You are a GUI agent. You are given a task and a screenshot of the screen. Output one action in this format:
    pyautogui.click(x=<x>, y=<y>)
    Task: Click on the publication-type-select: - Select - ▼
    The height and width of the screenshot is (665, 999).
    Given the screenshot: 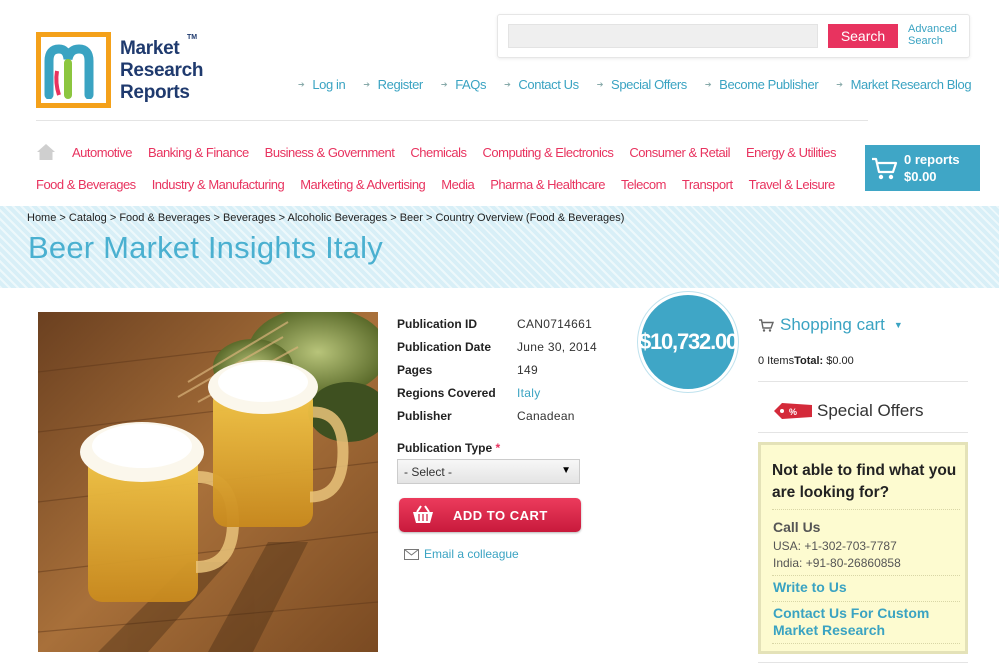 What is the action you would take?
    pyautogui.click(x=488, y=471)
    